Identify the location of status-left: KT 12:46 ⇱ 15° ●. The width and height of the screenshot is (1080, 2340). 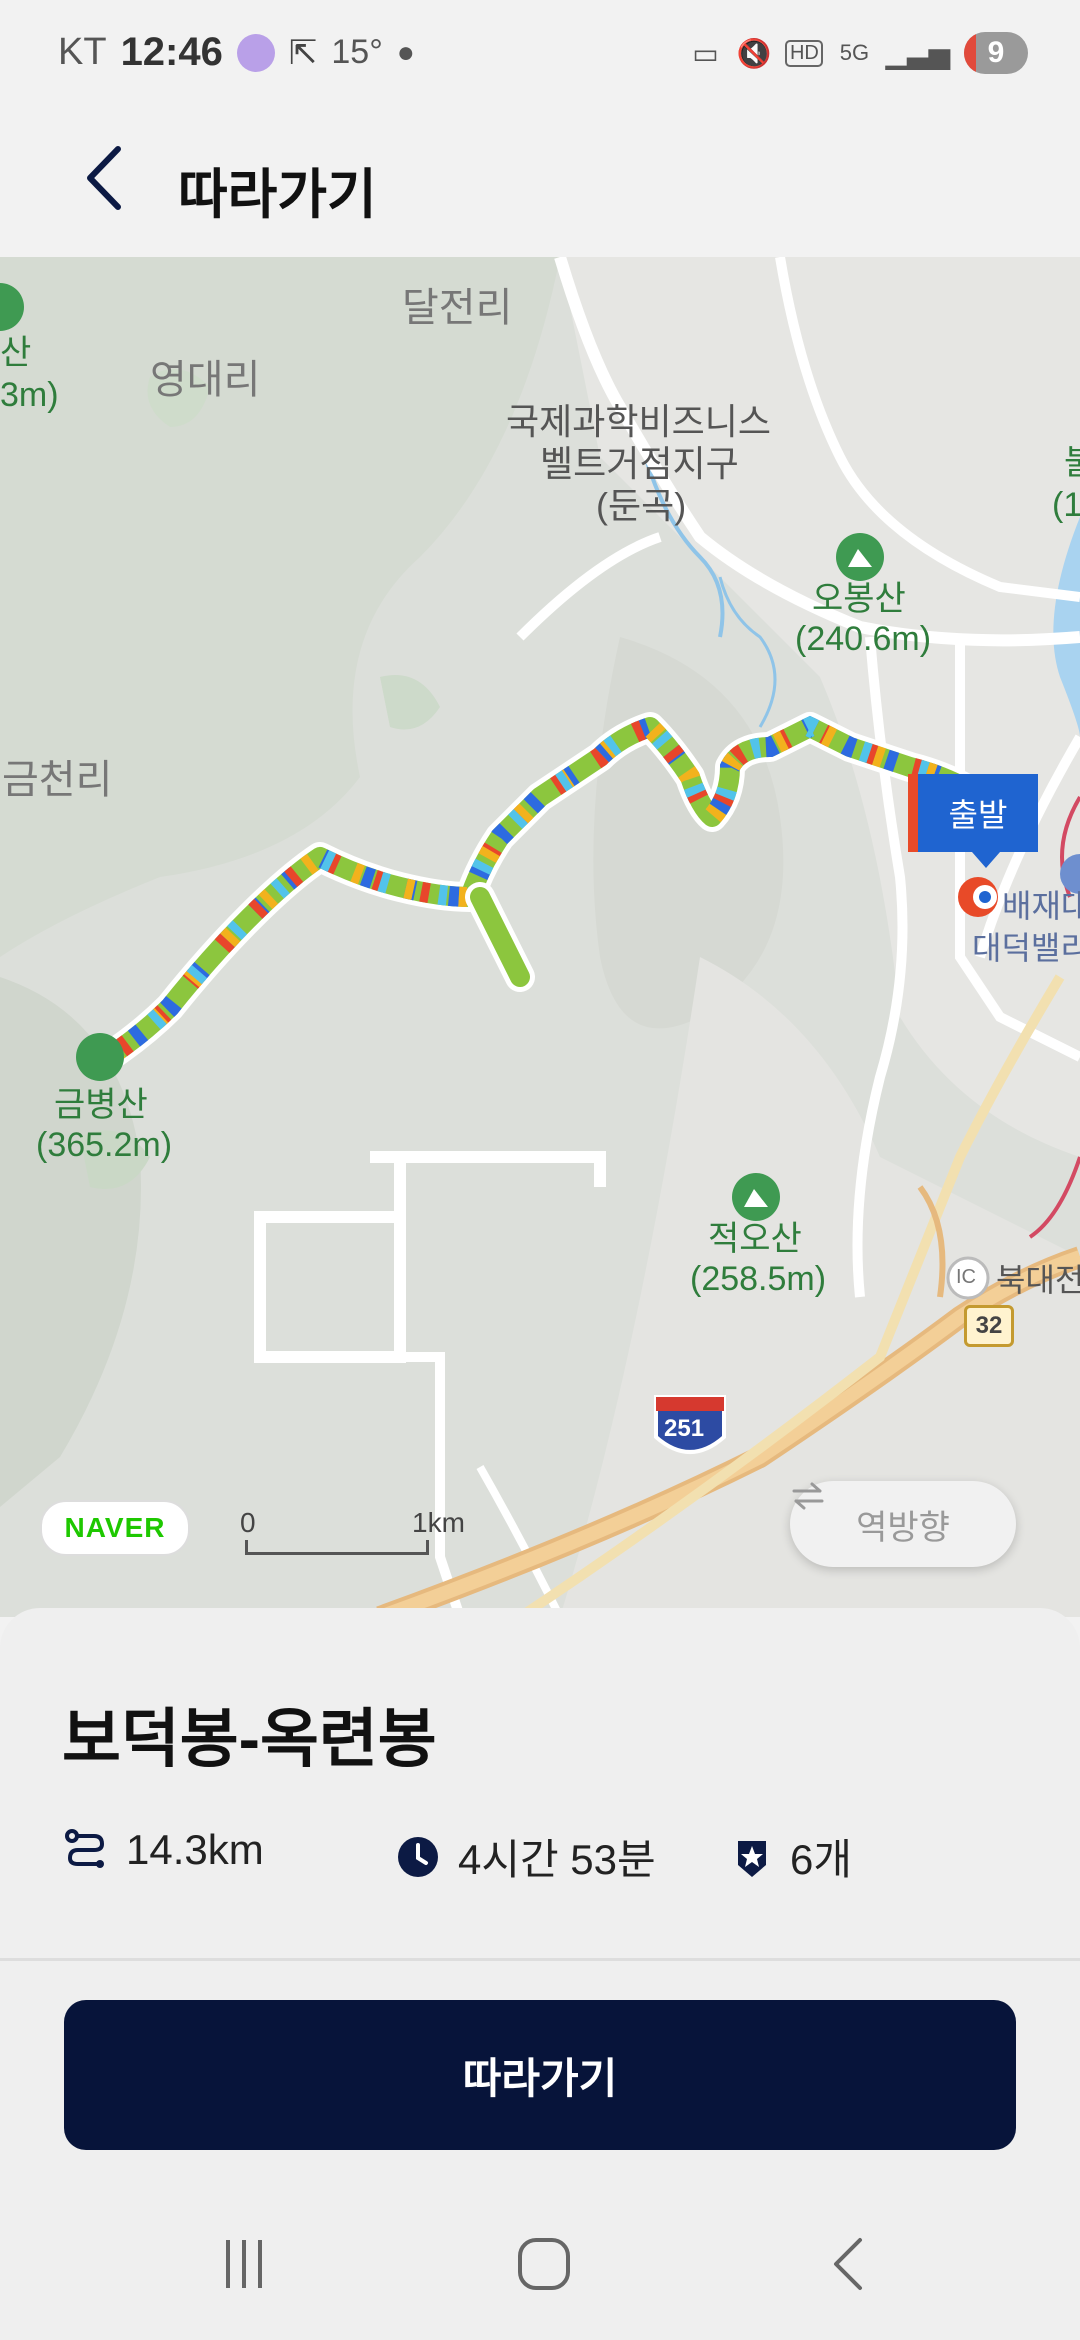
(236, 52).